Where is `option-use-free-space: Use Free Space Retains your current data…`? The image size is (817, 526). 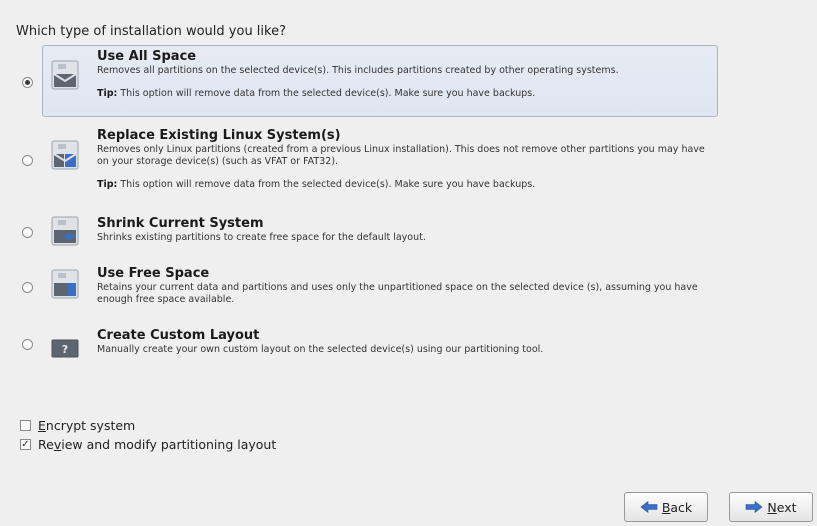 option-use-free-space: Use Free Space Retains your current data… is located at coordinates (380, 286).